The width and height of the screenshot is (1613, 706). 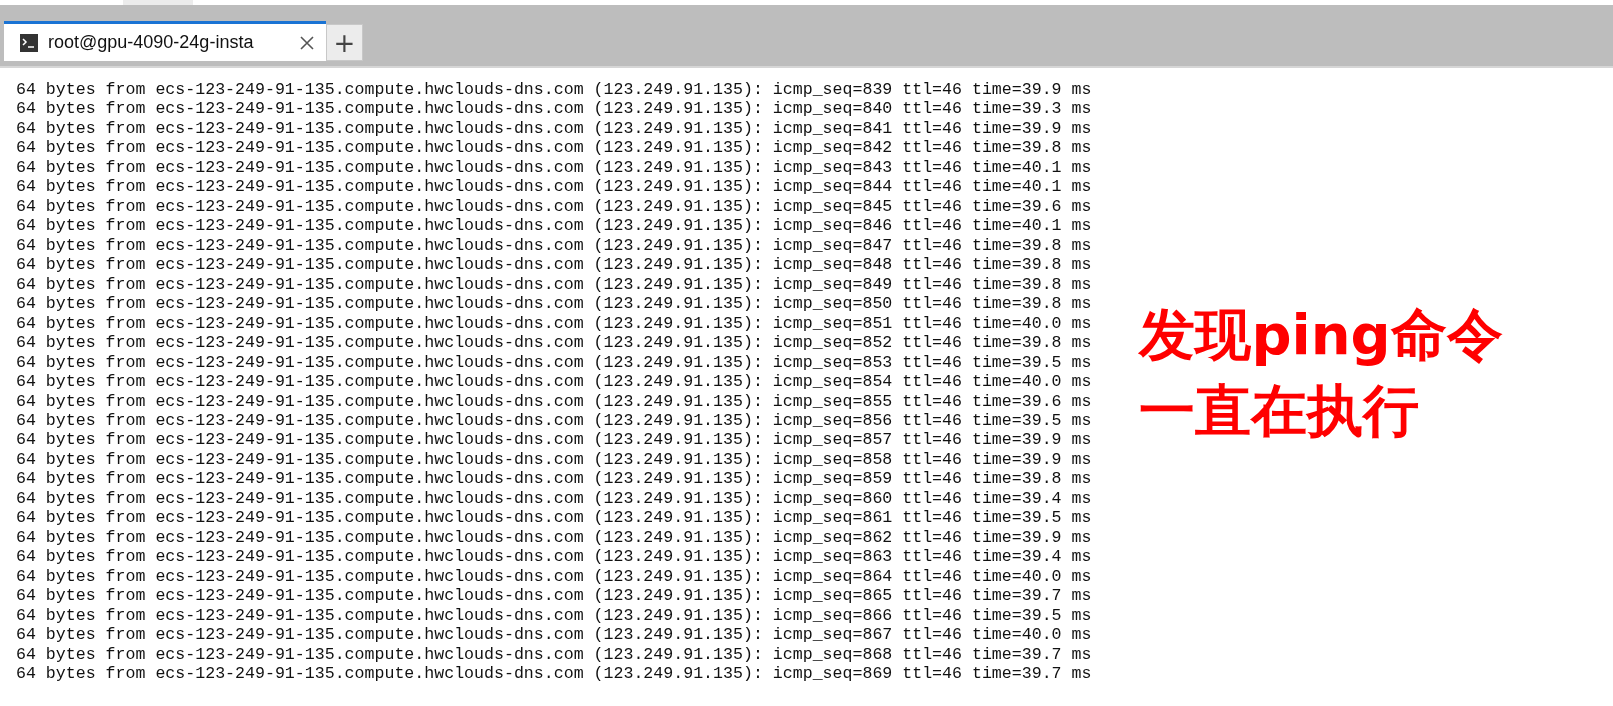 I want to click on terminal-output-line: 64 bytes from ecs-123-249-91-135.compute.hwclouds-dns.com (123.249.91.135): icmp_seq=848 ttl=46 time=39.8 ms, so click(x=554, y=265).